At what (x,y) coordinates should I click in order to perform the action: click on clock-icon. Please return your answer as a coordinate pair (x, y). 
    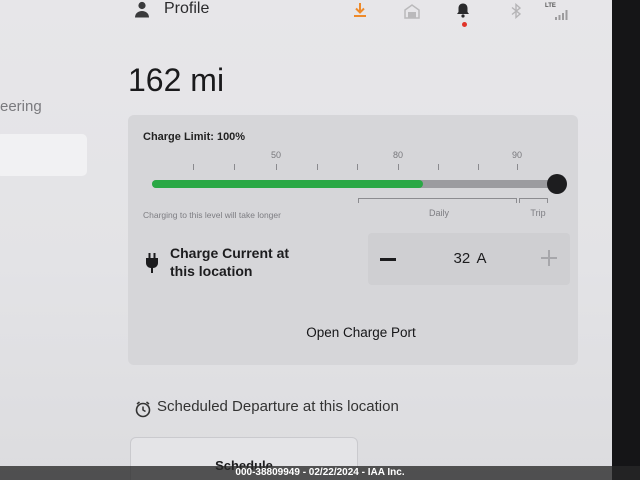
    Looking at the image, I should click on (143, 409).